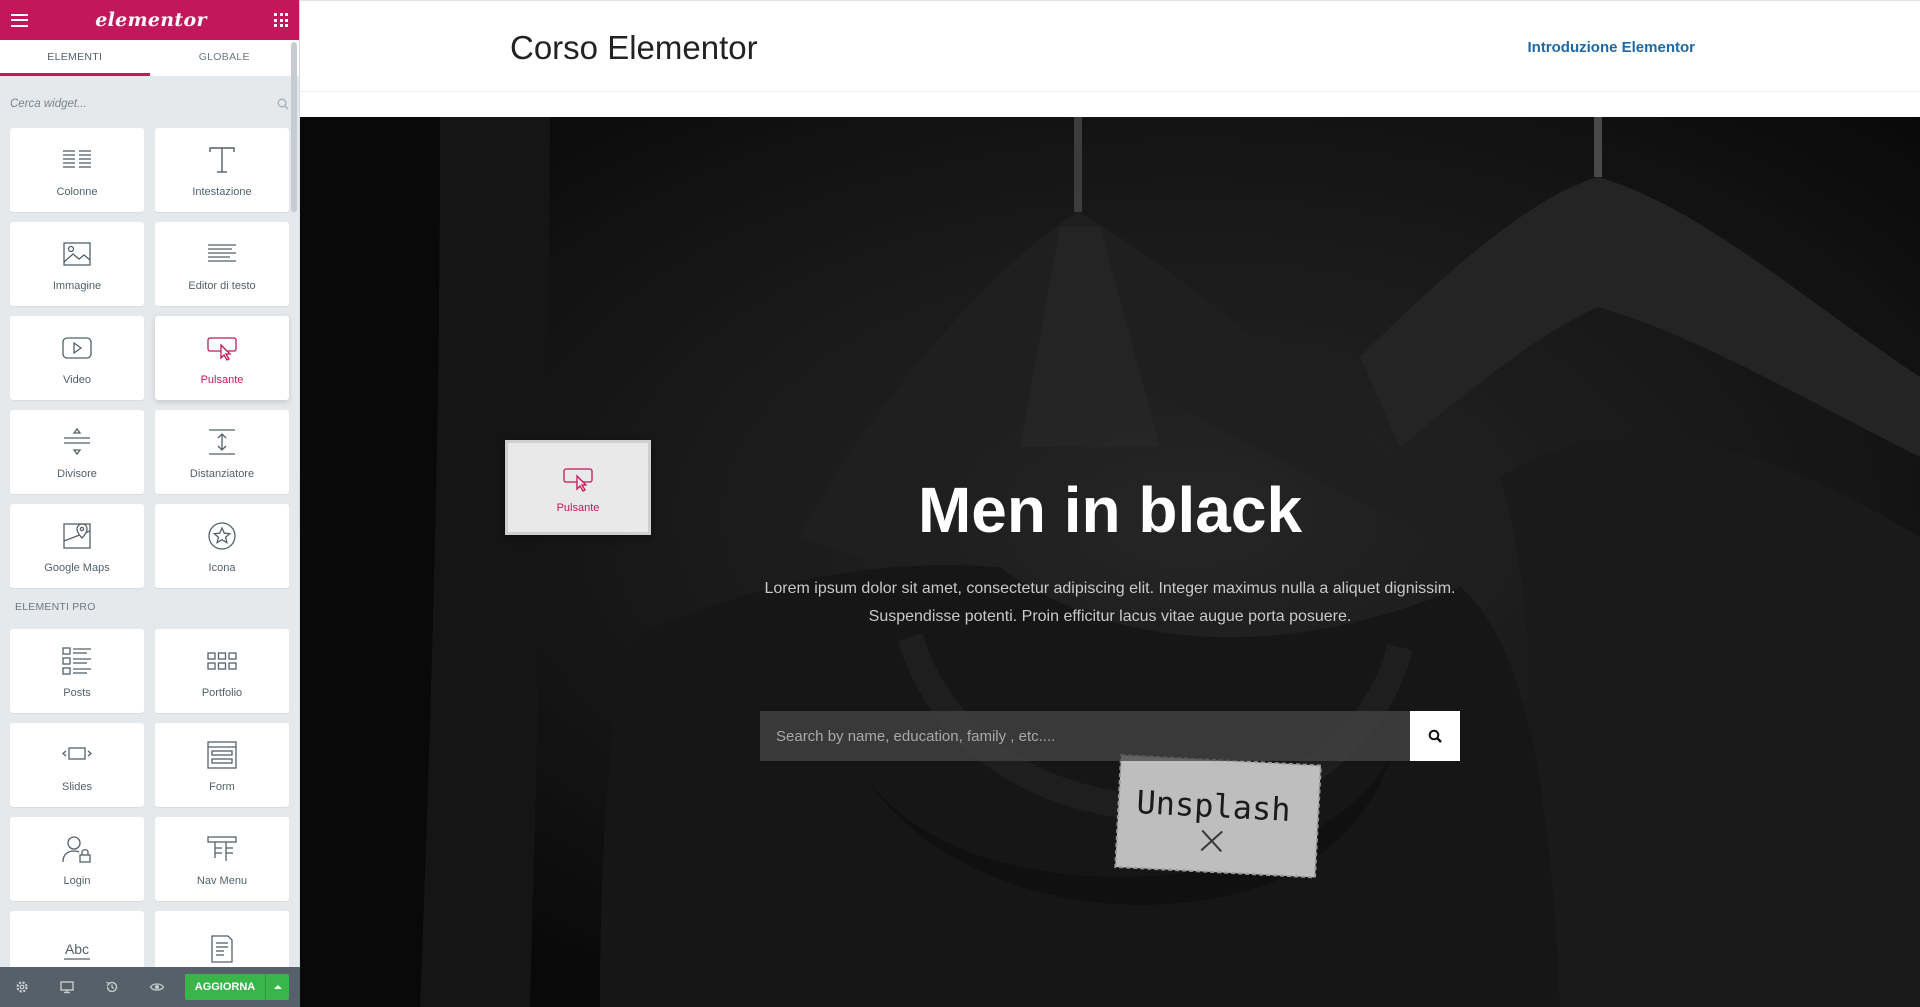 This screenshot has height=1007, width=1920. I want to click on update-button: AGGIORNA, so click(225, 987).